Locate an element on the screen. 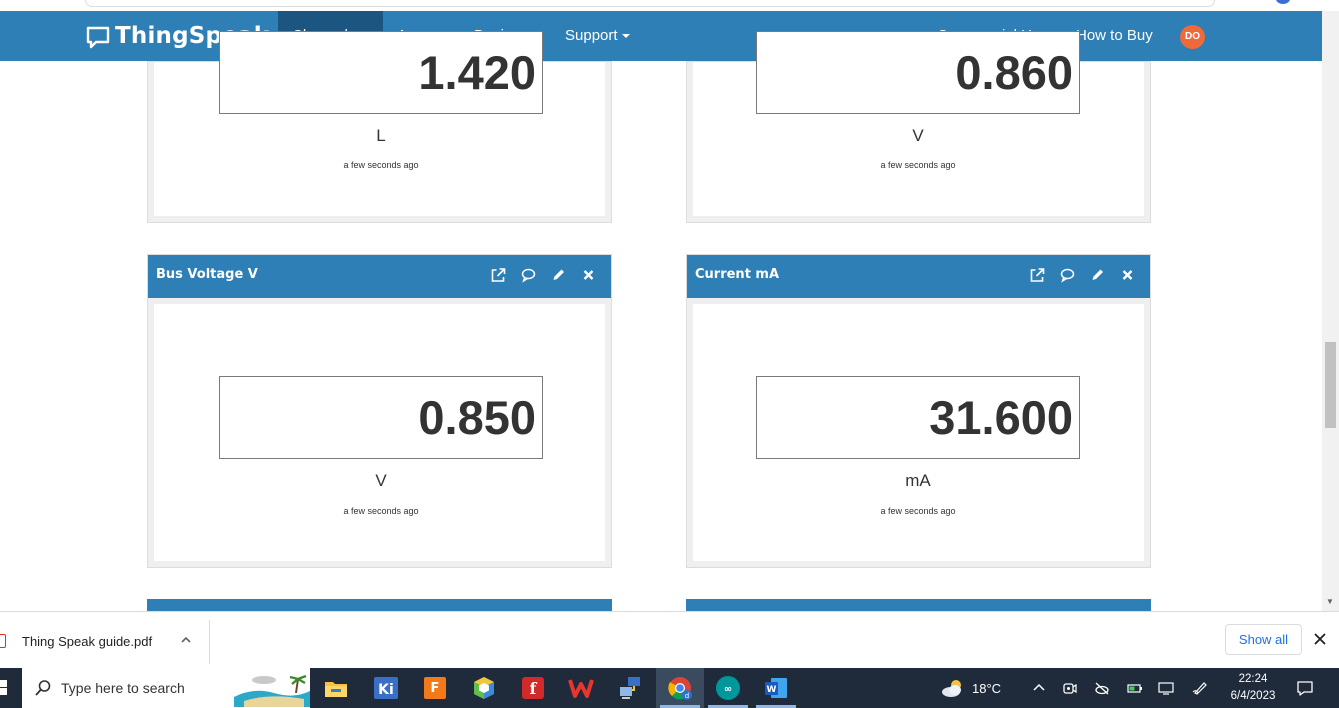 Image resolution: width=1339 pixels, height=708 pixels. kicad-icon: Ki is located at coordinates (386, 688).